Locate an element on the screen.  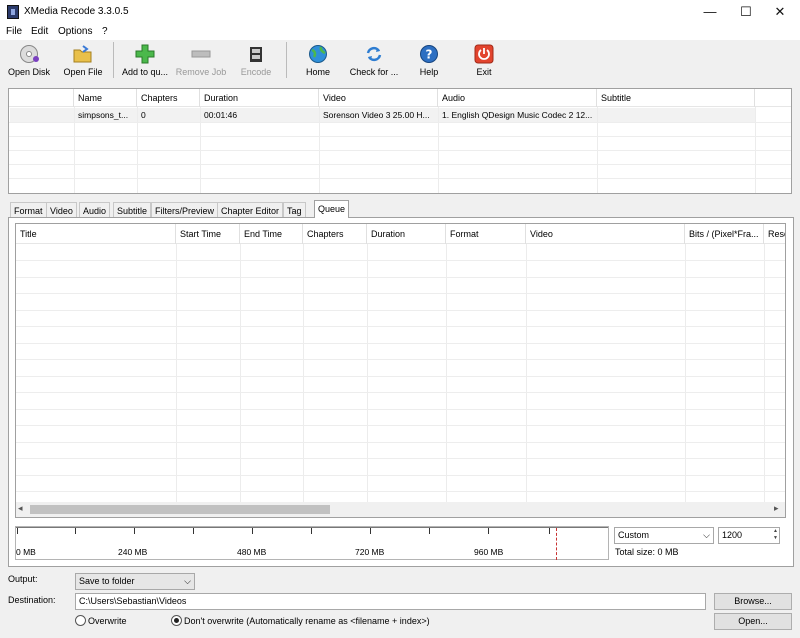
column-header-audio: Audio is located at coordinates (517, 98).